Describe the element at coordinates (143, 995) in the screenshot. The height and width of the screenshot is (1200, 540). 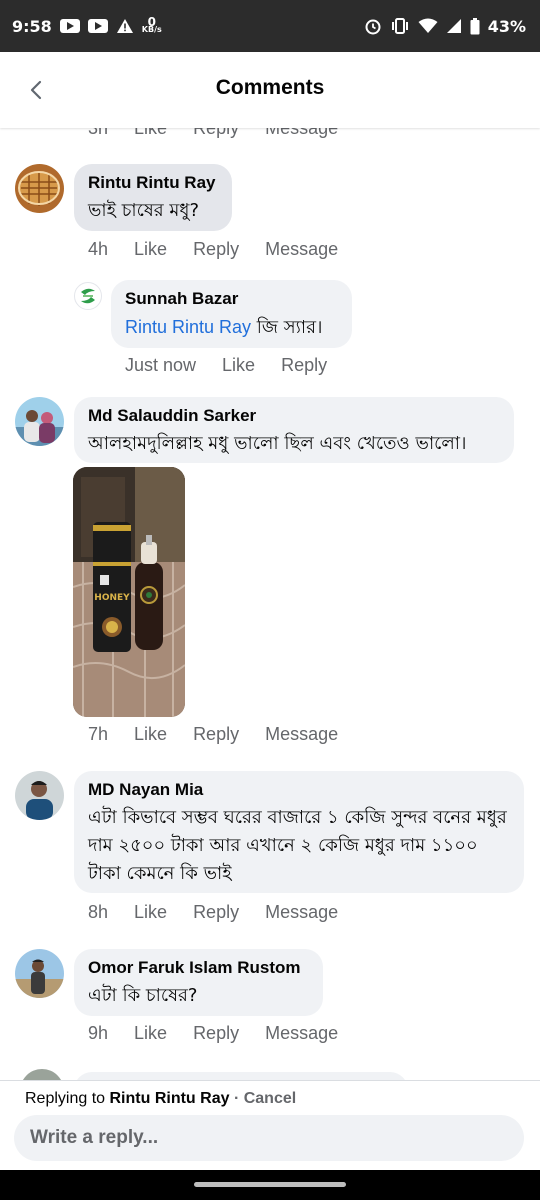
I see `comment-text: এটা কি চাষের?` at that location.